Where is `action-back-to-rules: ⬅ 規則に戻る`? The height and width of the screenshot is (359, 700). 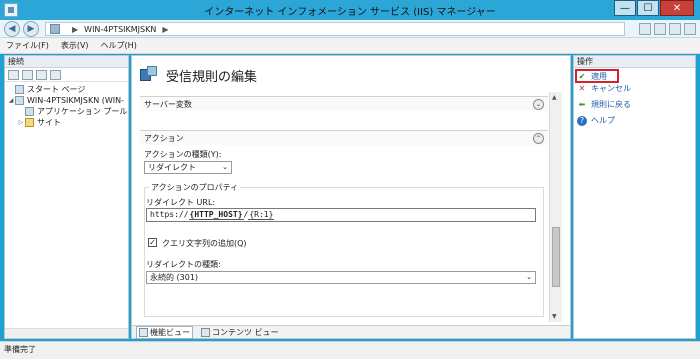
action-back-to-rules: ⬅ 規則に戻る is located at coordinates (604, 104).